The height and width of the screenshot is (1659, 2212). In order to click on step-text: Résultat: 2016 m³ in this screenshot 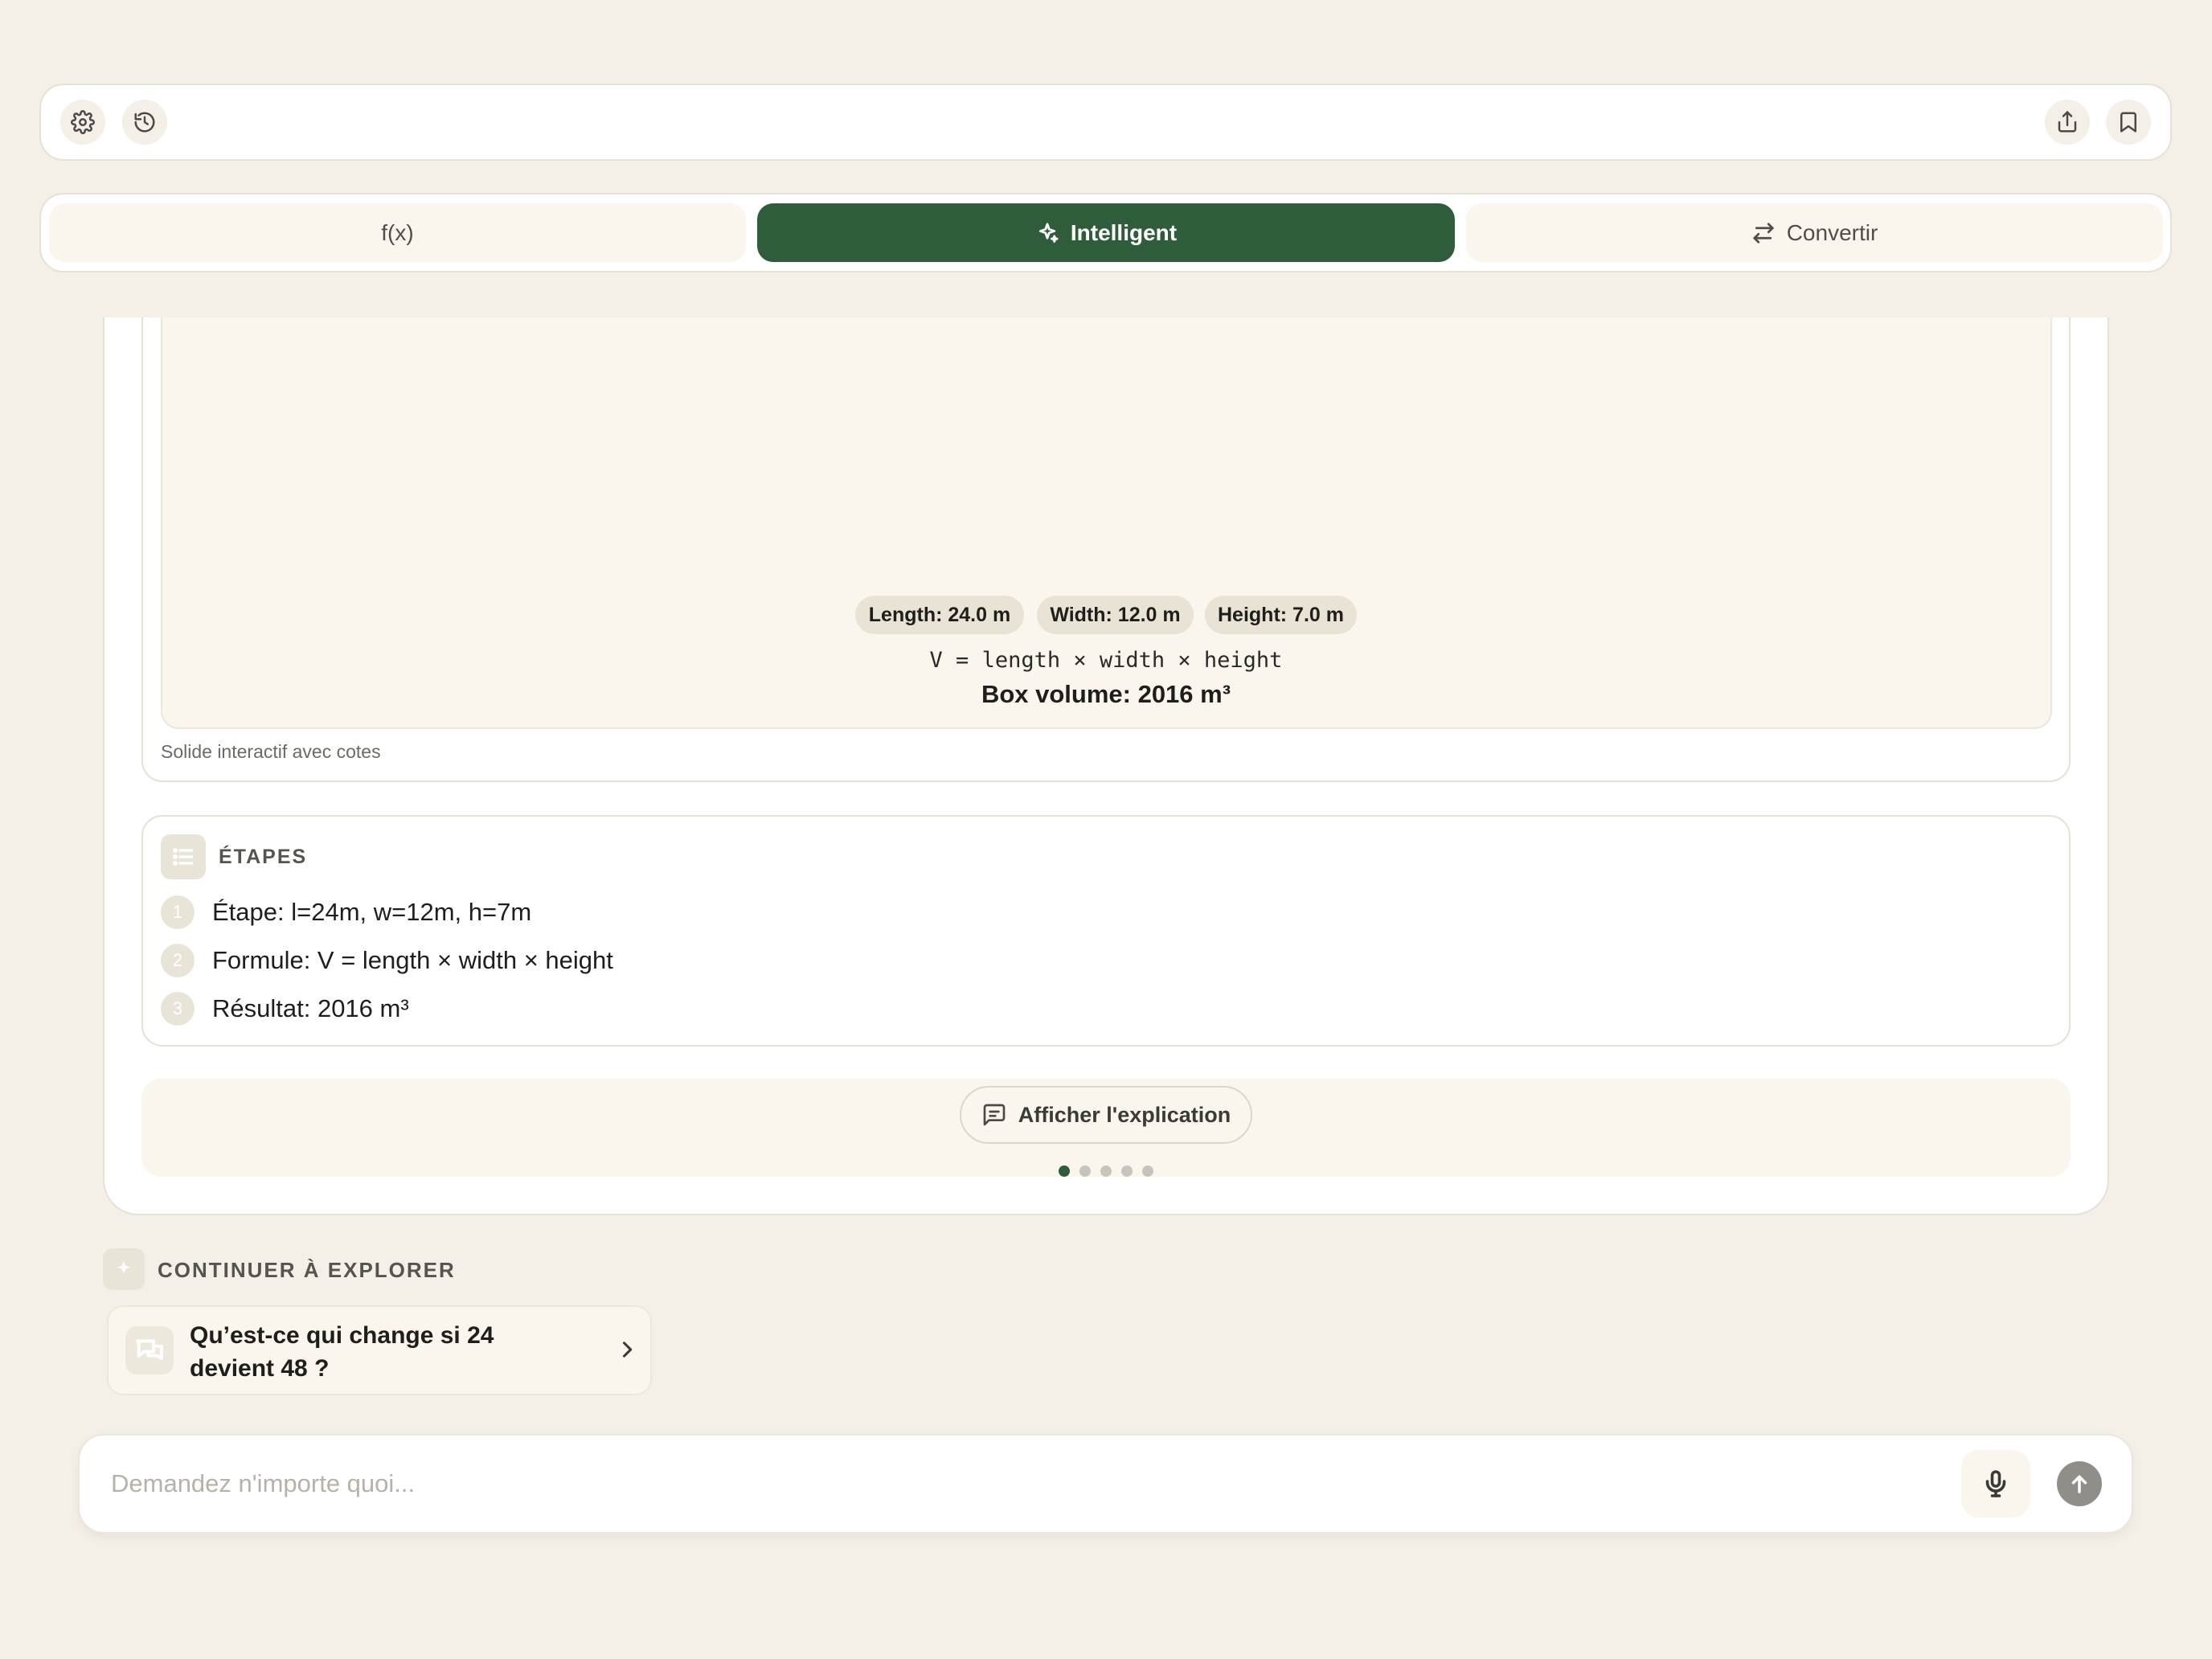, I will do `click(310, 1008)`.